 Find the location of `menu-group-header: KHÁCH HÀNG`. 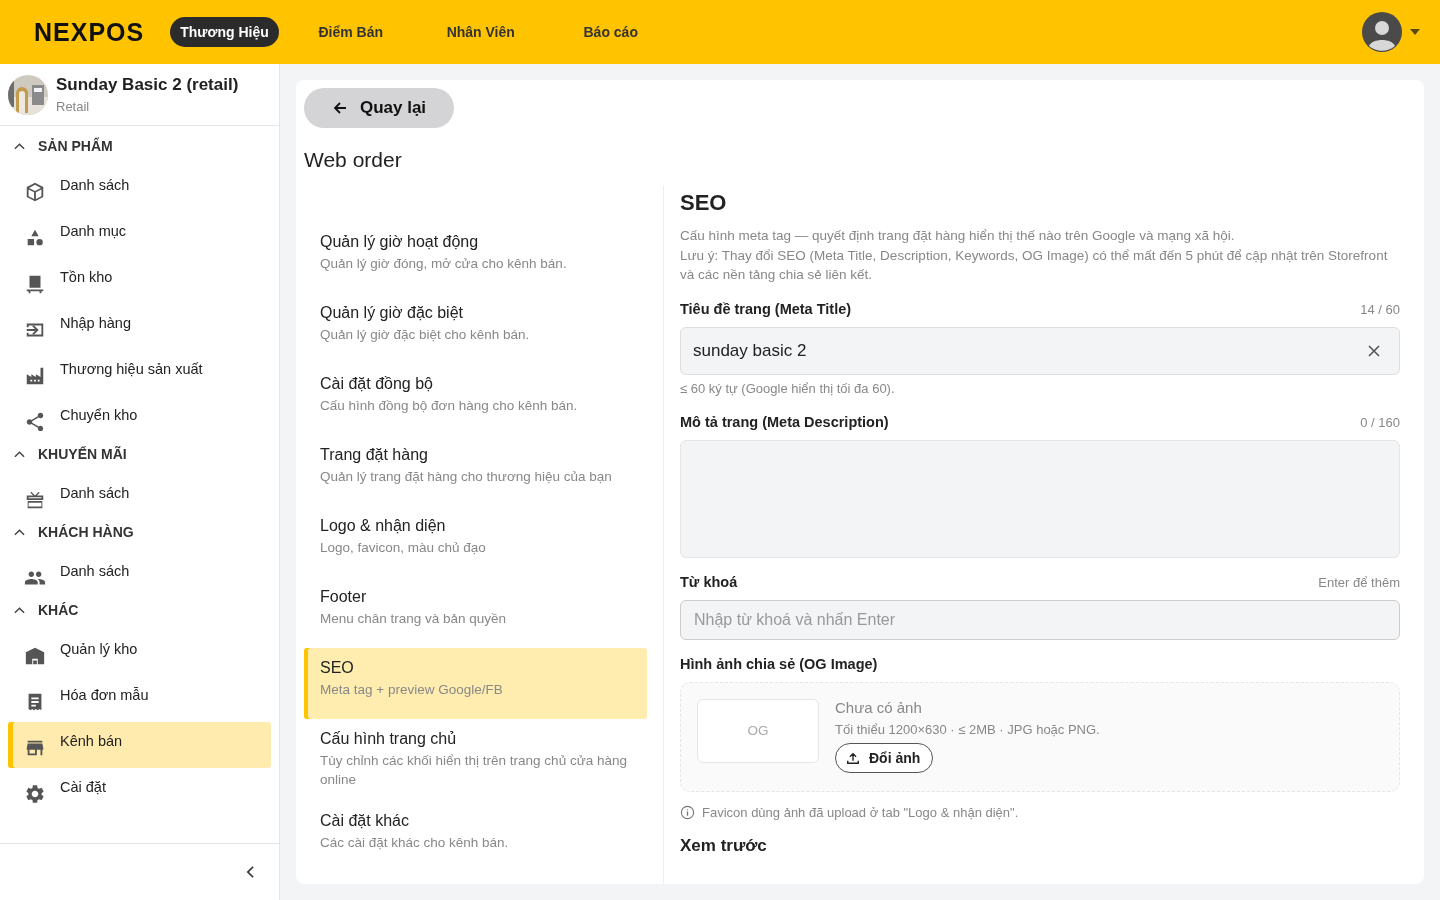

menu-group-header: KHÁCH HÀNG is located at coordinates (139, 532).